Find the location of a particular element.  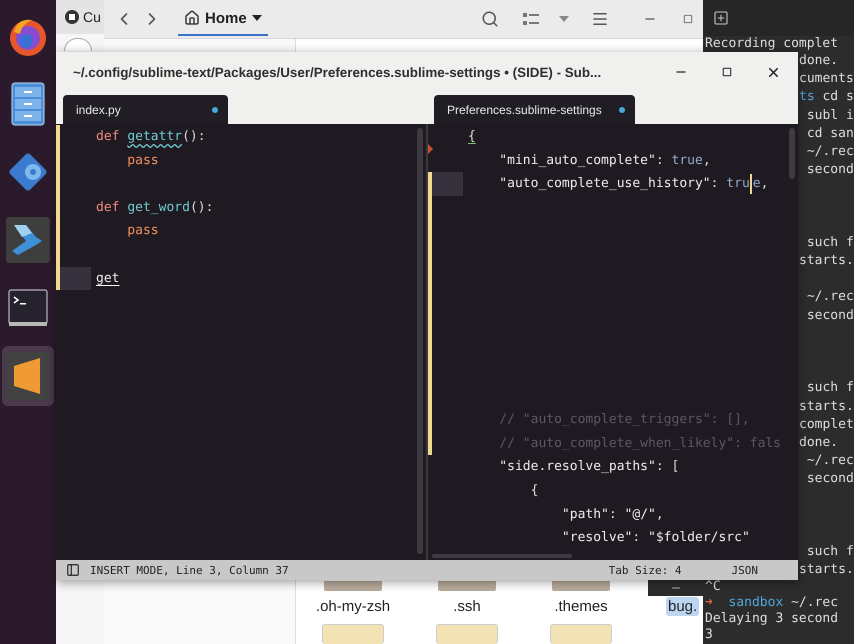

code-line: get is located at coordinates (108, 279).